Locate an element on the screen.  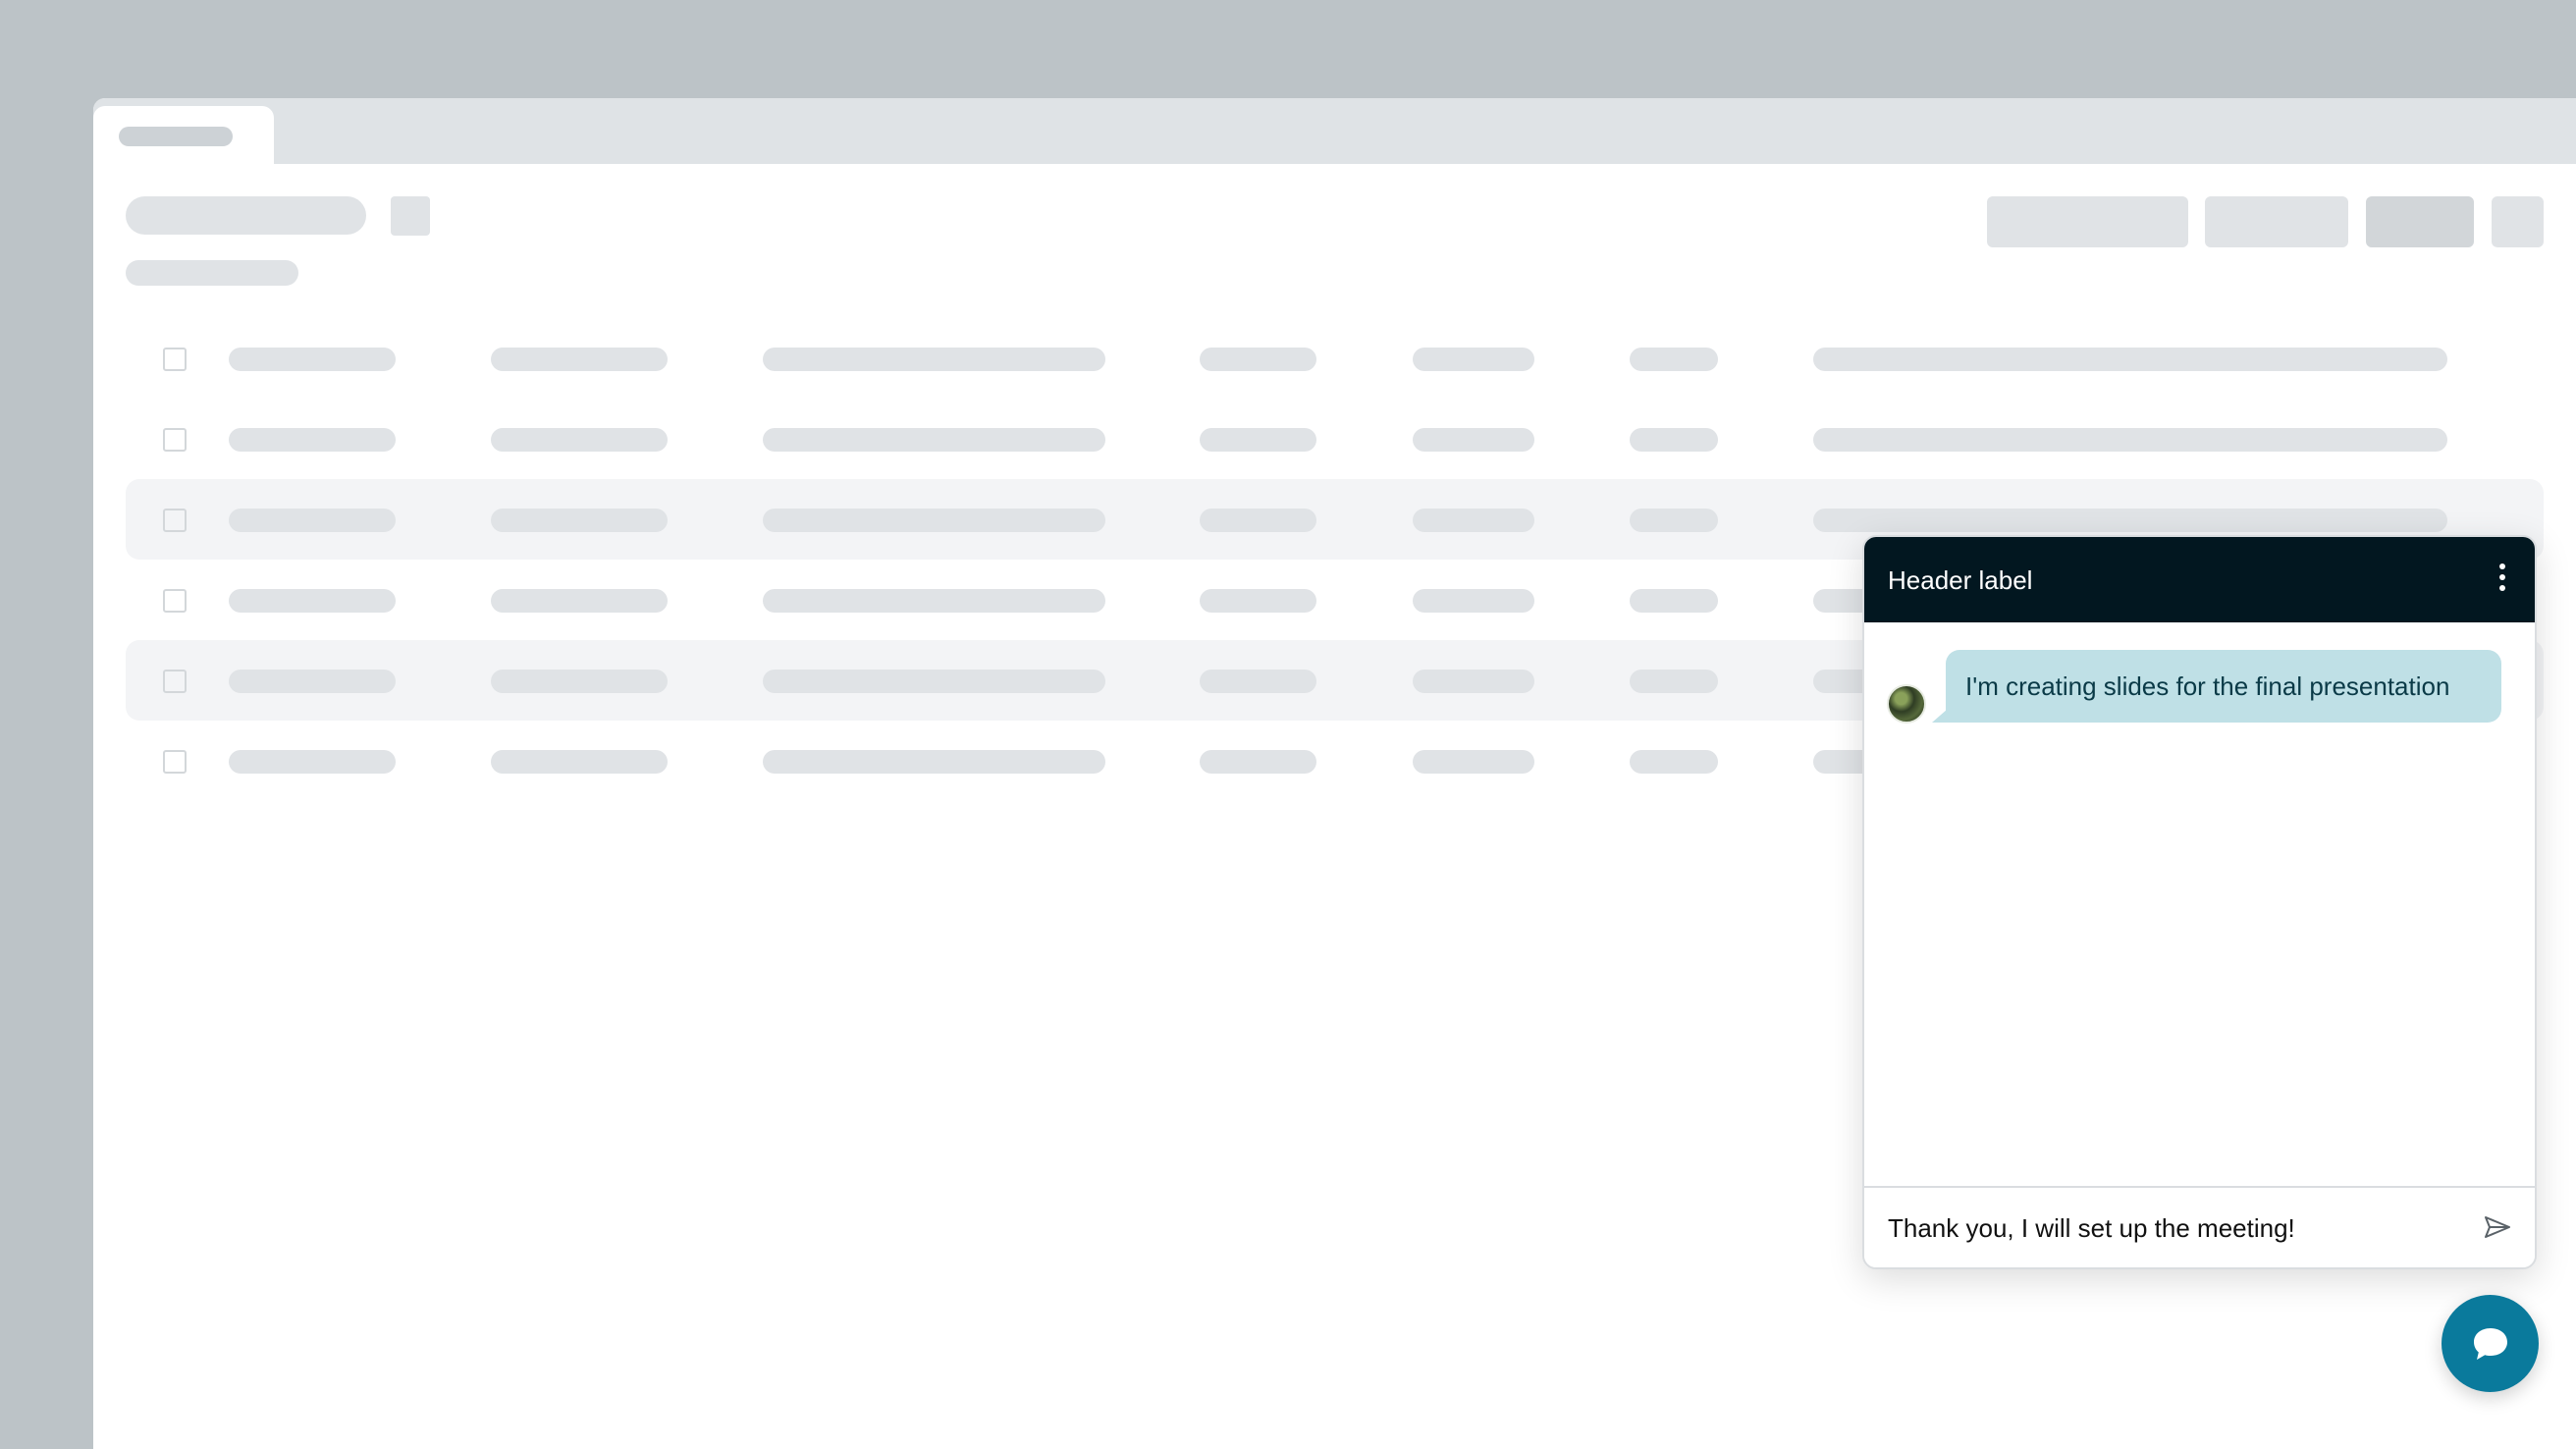
send-icon is located at coordinates (2497, 1227).